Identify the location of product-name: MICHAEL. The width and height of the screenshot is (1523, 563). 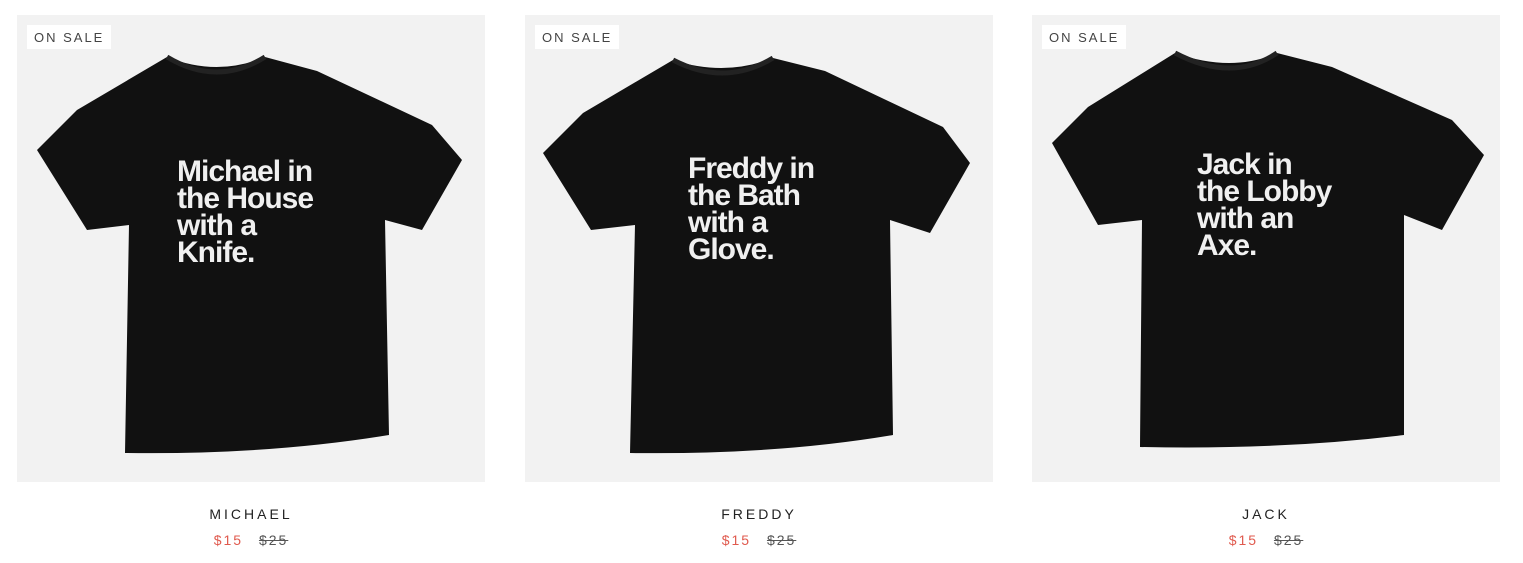
(251, 514).